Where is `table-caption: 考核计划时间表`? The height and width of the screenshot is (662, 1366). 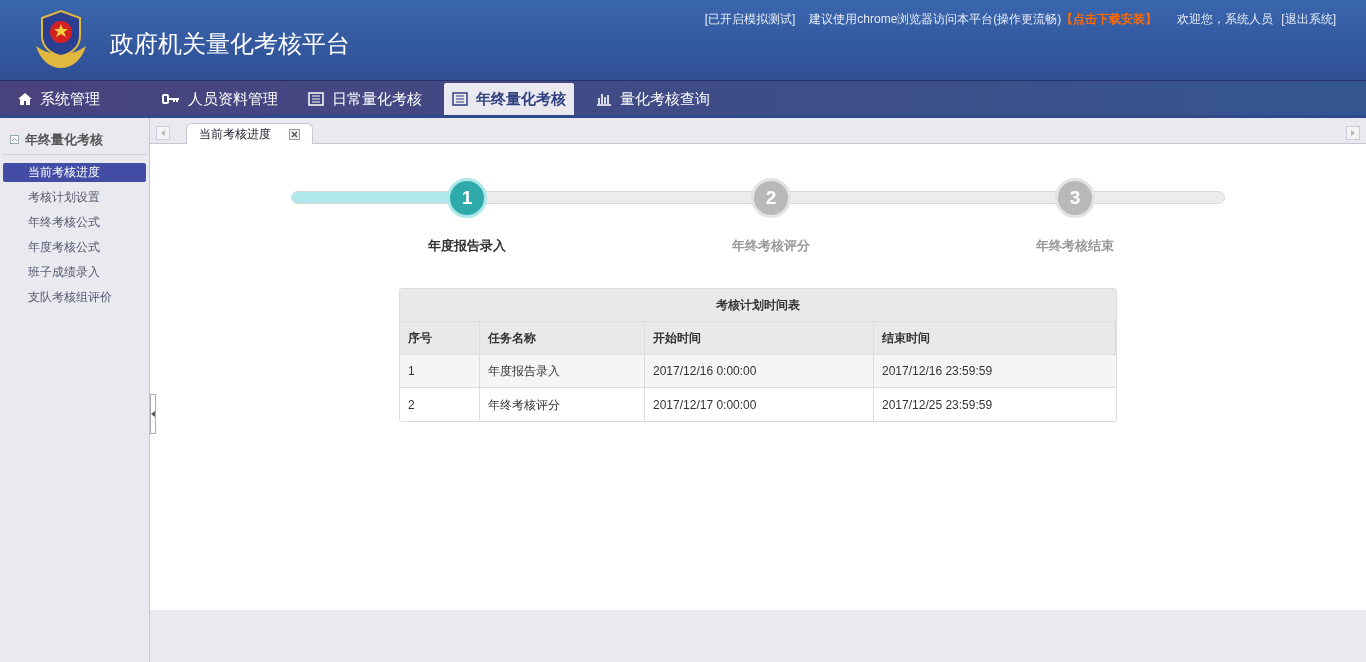 table-caption: 考核计划时间表 is located at coordinates (758, 305).